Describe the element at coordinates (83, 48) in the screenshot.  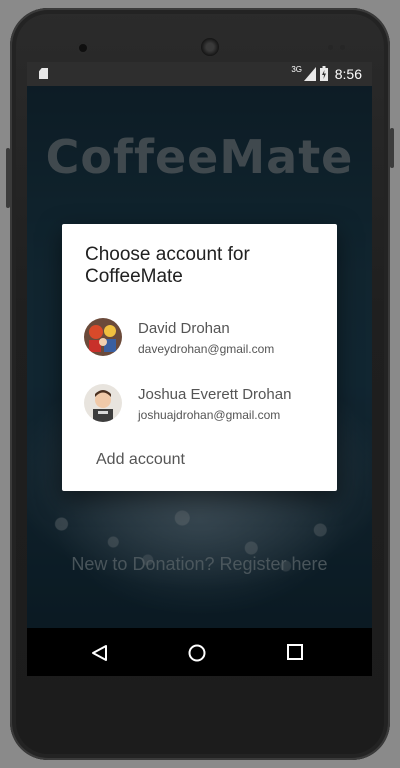
I see `front-camera` at that location.